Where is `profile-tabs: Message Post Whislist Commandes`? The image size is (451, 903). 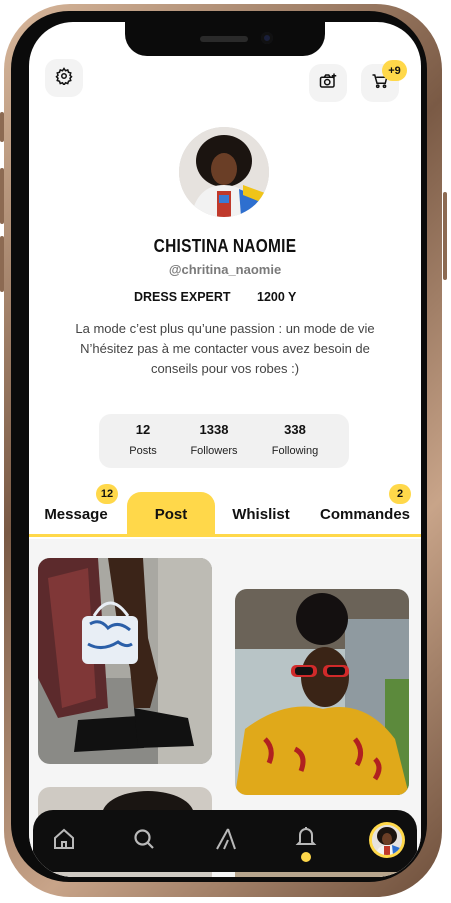 profile-tabs: Message Post Whislist Commandes is located at coordinates (225, 514).